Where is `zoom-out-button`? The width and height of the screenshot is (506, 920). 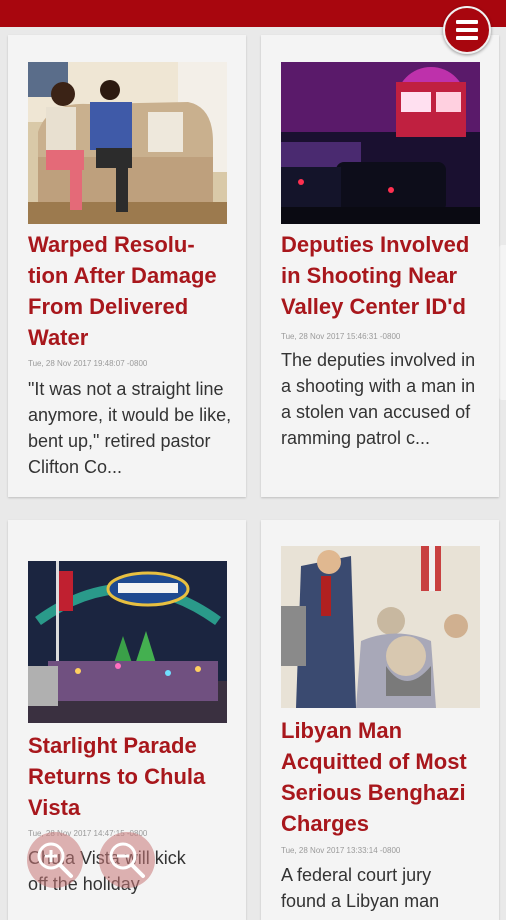
zoom-out-button is located at coordinates (127, 860).